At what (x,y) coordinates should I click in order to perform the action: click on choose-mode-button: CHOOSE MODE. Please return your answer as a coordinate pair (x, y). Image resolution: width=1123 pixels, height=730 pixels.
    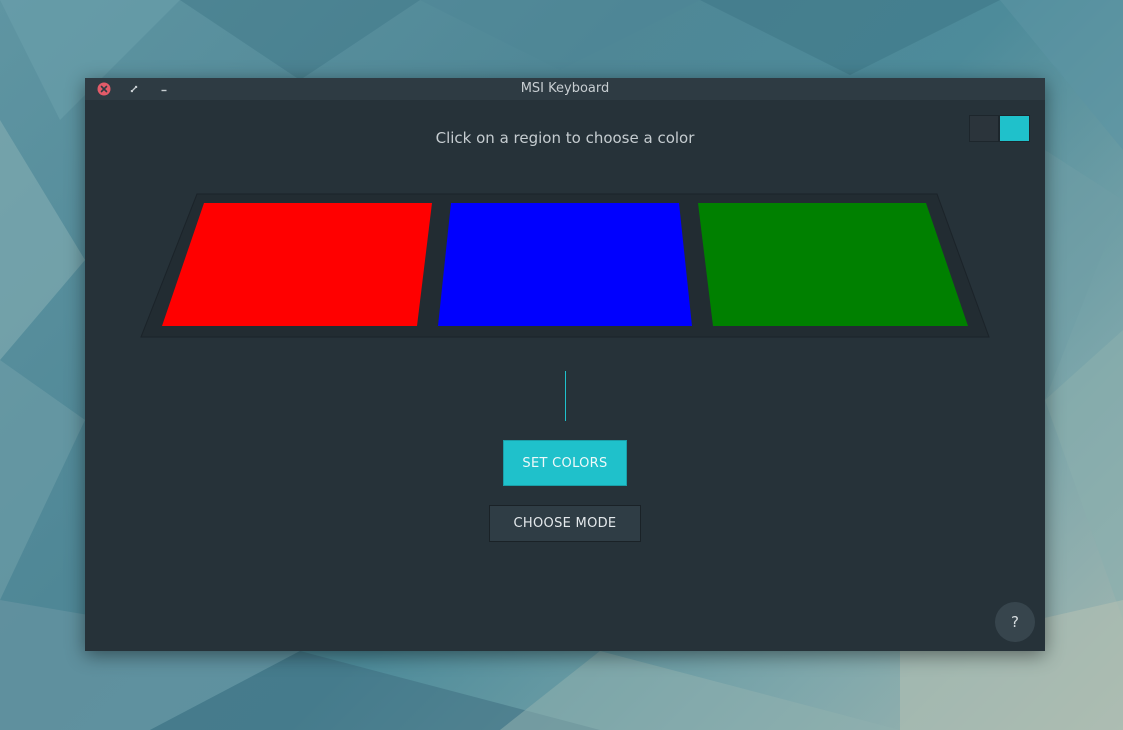
    Looking at the image, I should click on (565, 523).